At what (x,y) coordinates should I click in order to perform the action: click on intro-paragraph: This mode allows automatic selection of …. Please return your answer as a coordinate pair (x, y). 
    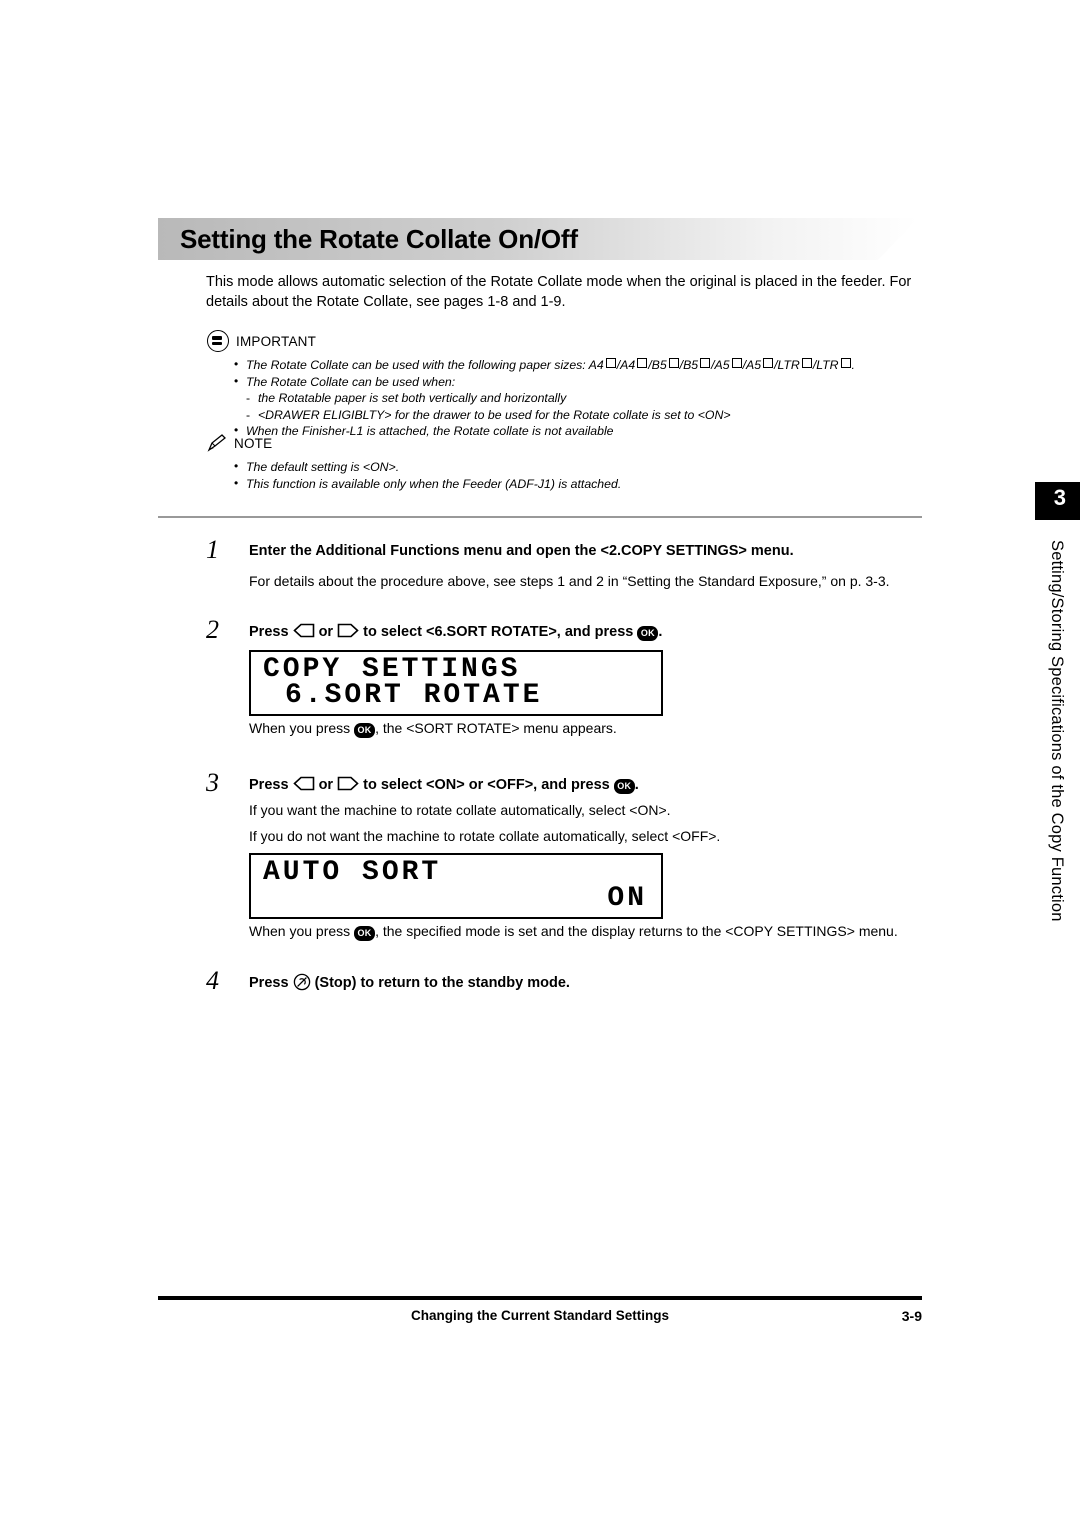
    Looking at the image, I should click on (559, 292).